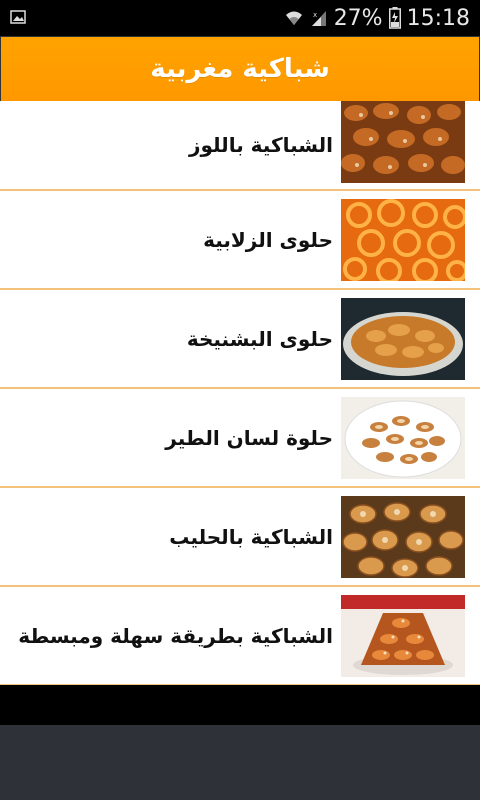  I want to click on app-title: شباكية مغربية, so click(240, 69).